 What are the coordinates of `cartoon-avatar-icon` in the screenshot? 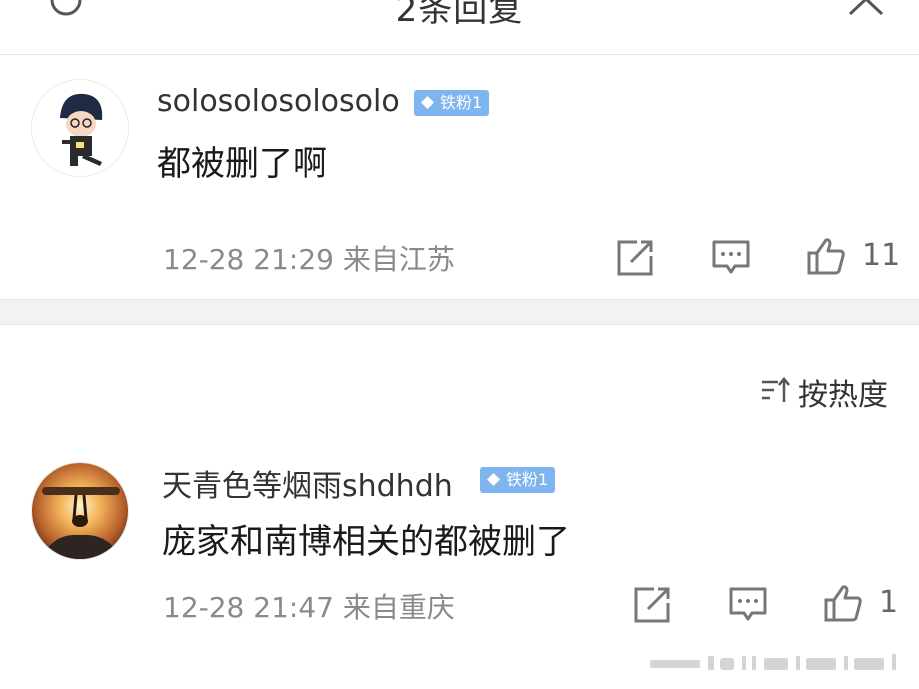 It's located at (80, 128).